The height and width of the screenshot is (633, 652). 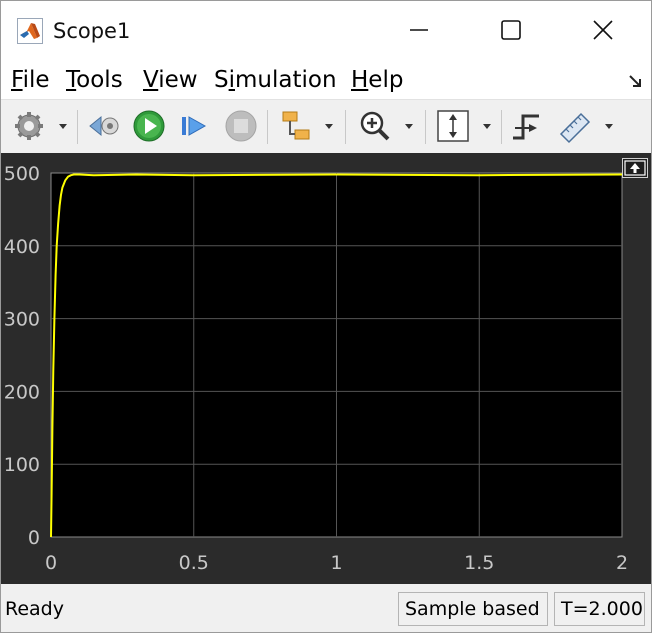 I want to click on menu-tools: Tools, so click(x=94, y=80).